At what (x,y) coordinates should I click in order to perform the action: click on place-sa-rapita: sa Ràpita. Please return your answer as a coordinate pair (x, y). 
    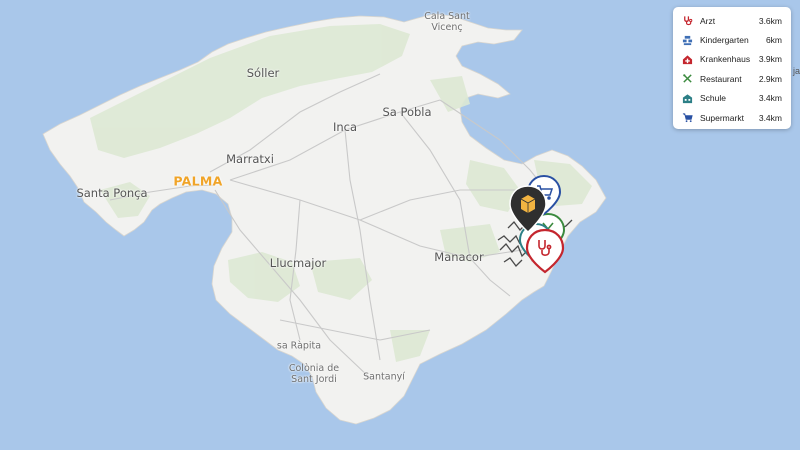
    Looking at the image, I should click on (299, 346).